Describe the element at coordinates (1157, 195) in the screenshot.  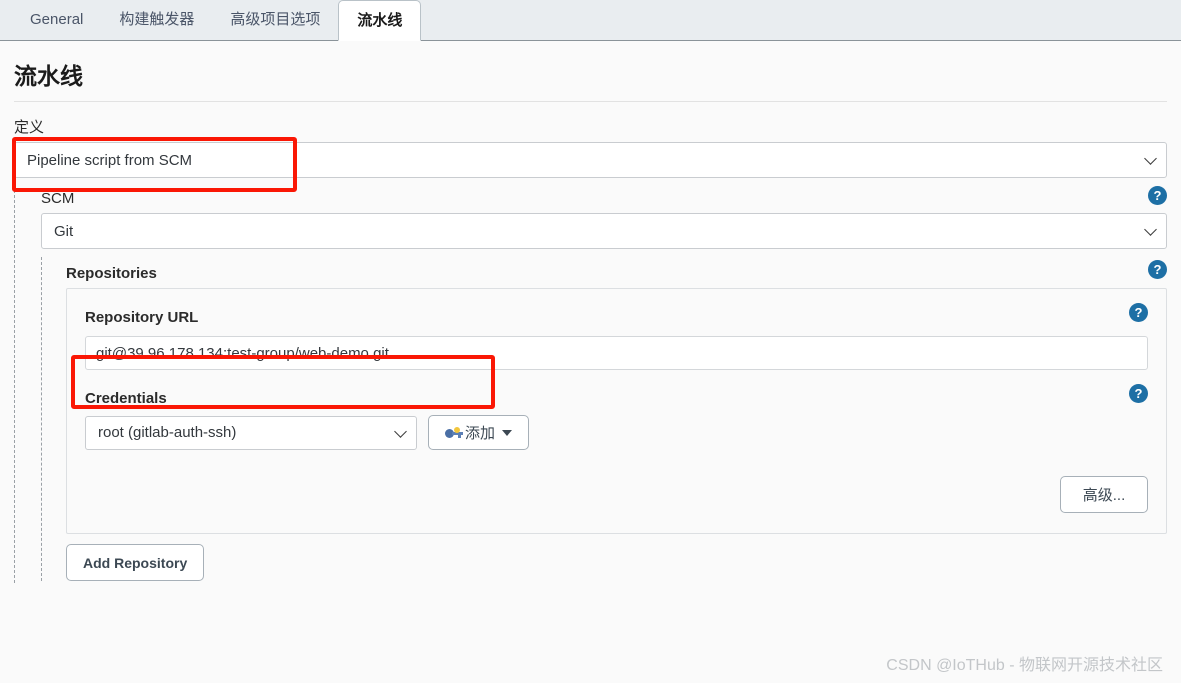
I see `scm-help-icon: ?` at that location.